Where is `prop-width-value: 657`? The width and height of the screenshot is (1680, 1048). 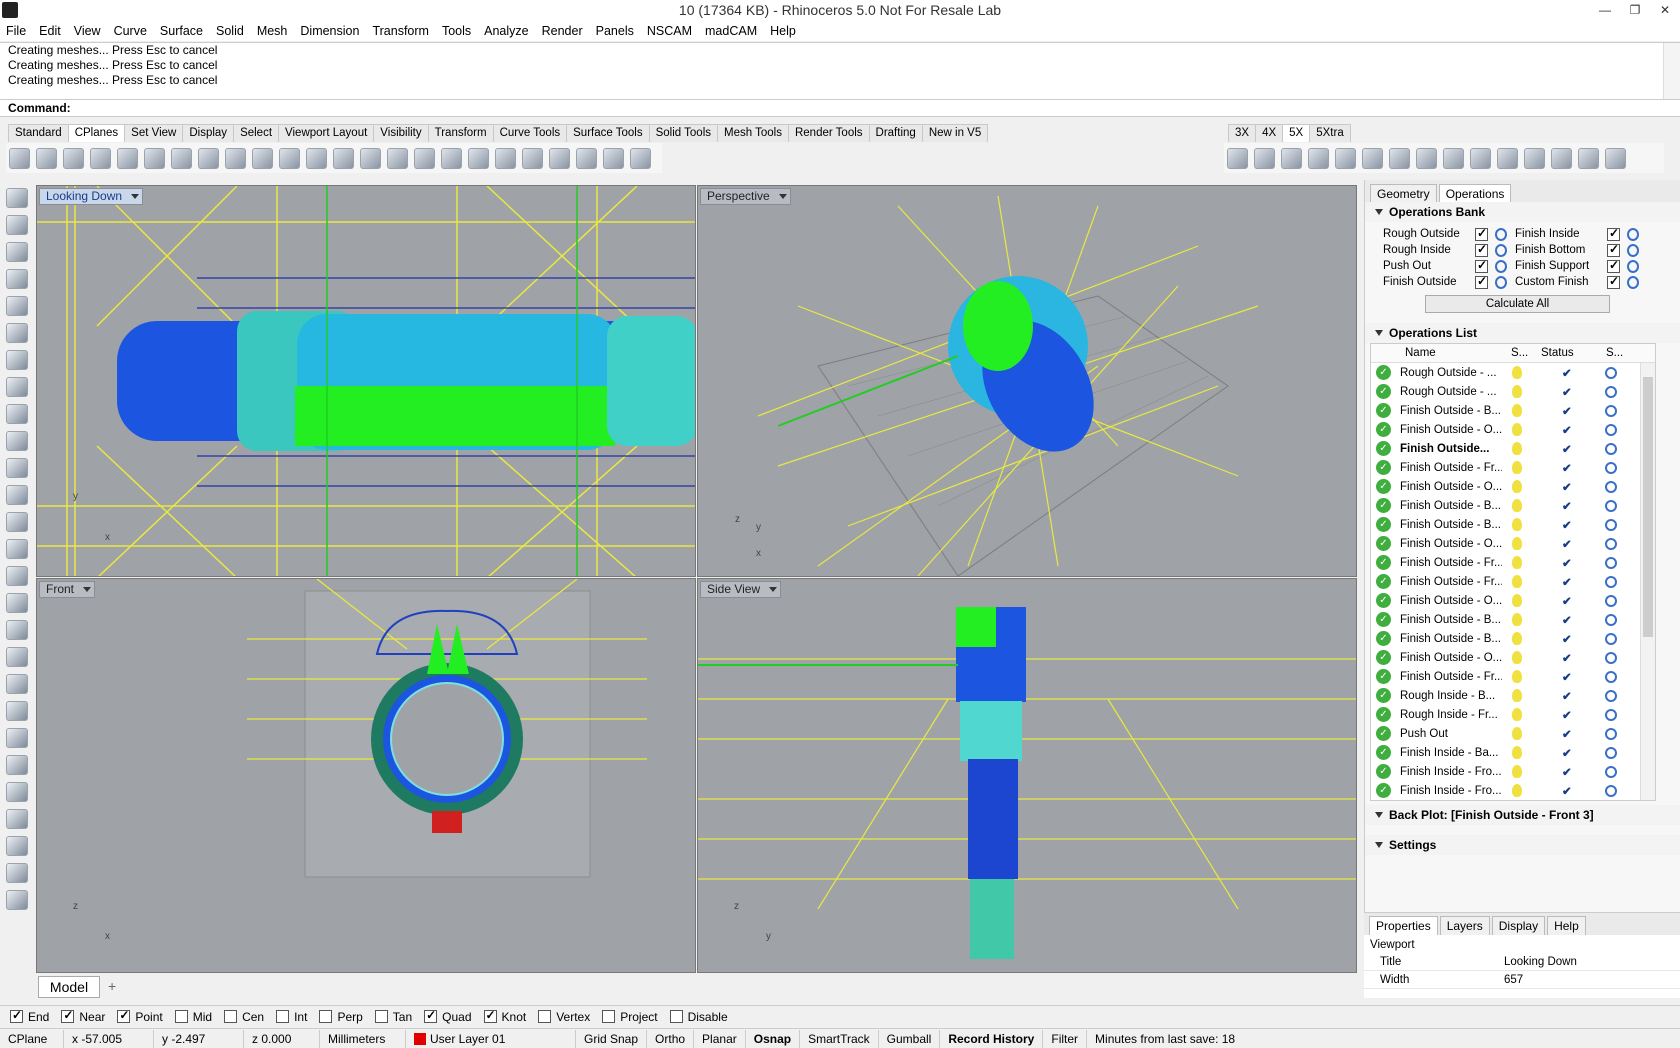
prop-width-value: 657 is located at coordinates (1513, 979).